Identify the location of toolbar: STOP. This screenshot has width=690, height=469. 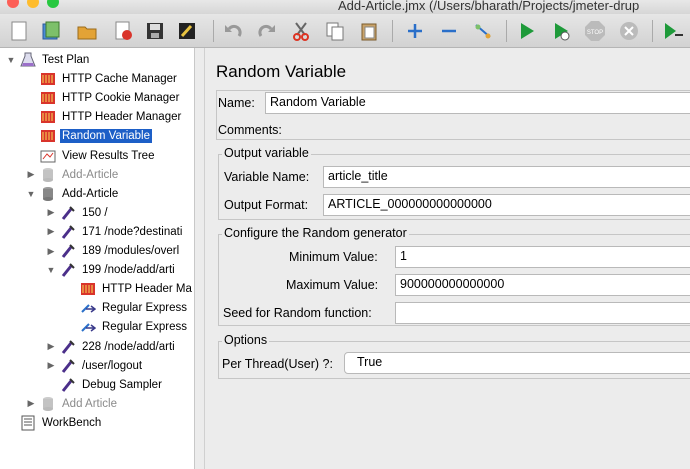
(345, 31).